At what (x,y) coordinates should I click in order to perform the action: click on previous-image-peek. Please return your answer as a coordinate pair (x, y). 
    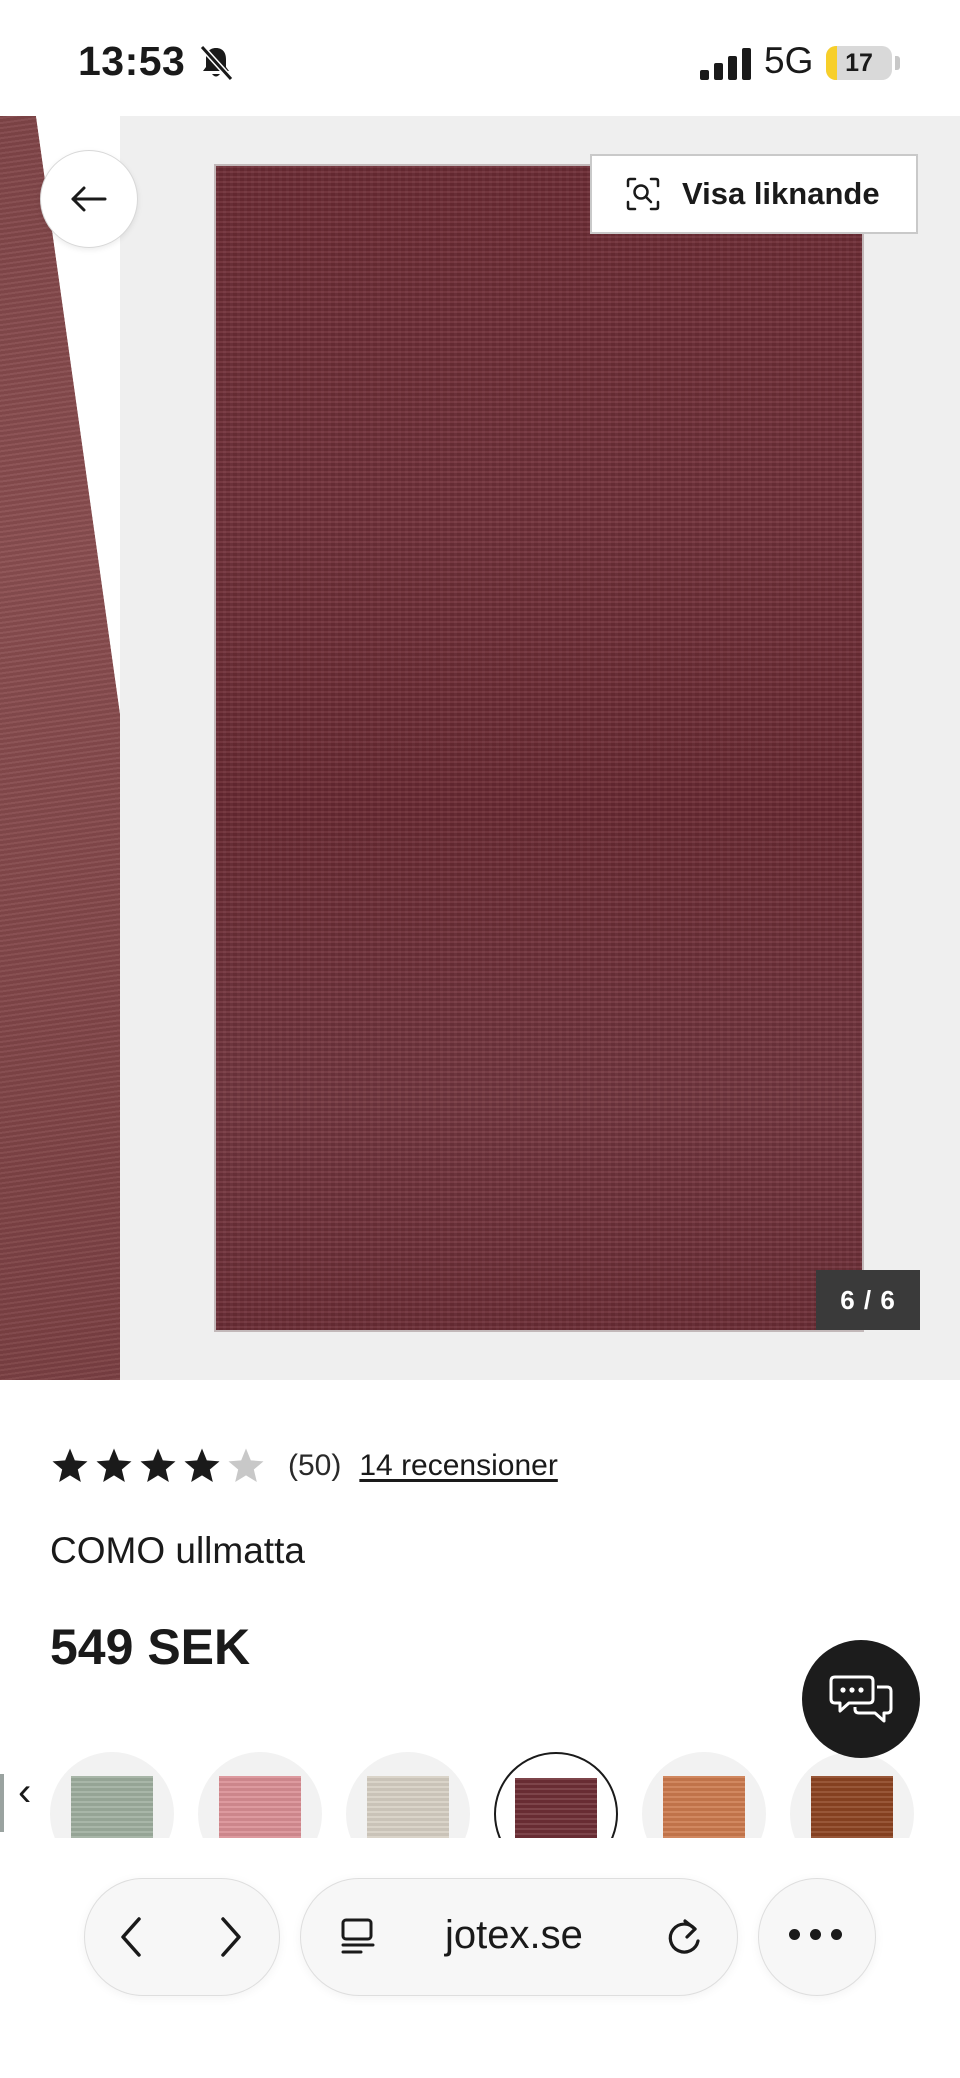
    Looking at the image, I should click on (60, 748).